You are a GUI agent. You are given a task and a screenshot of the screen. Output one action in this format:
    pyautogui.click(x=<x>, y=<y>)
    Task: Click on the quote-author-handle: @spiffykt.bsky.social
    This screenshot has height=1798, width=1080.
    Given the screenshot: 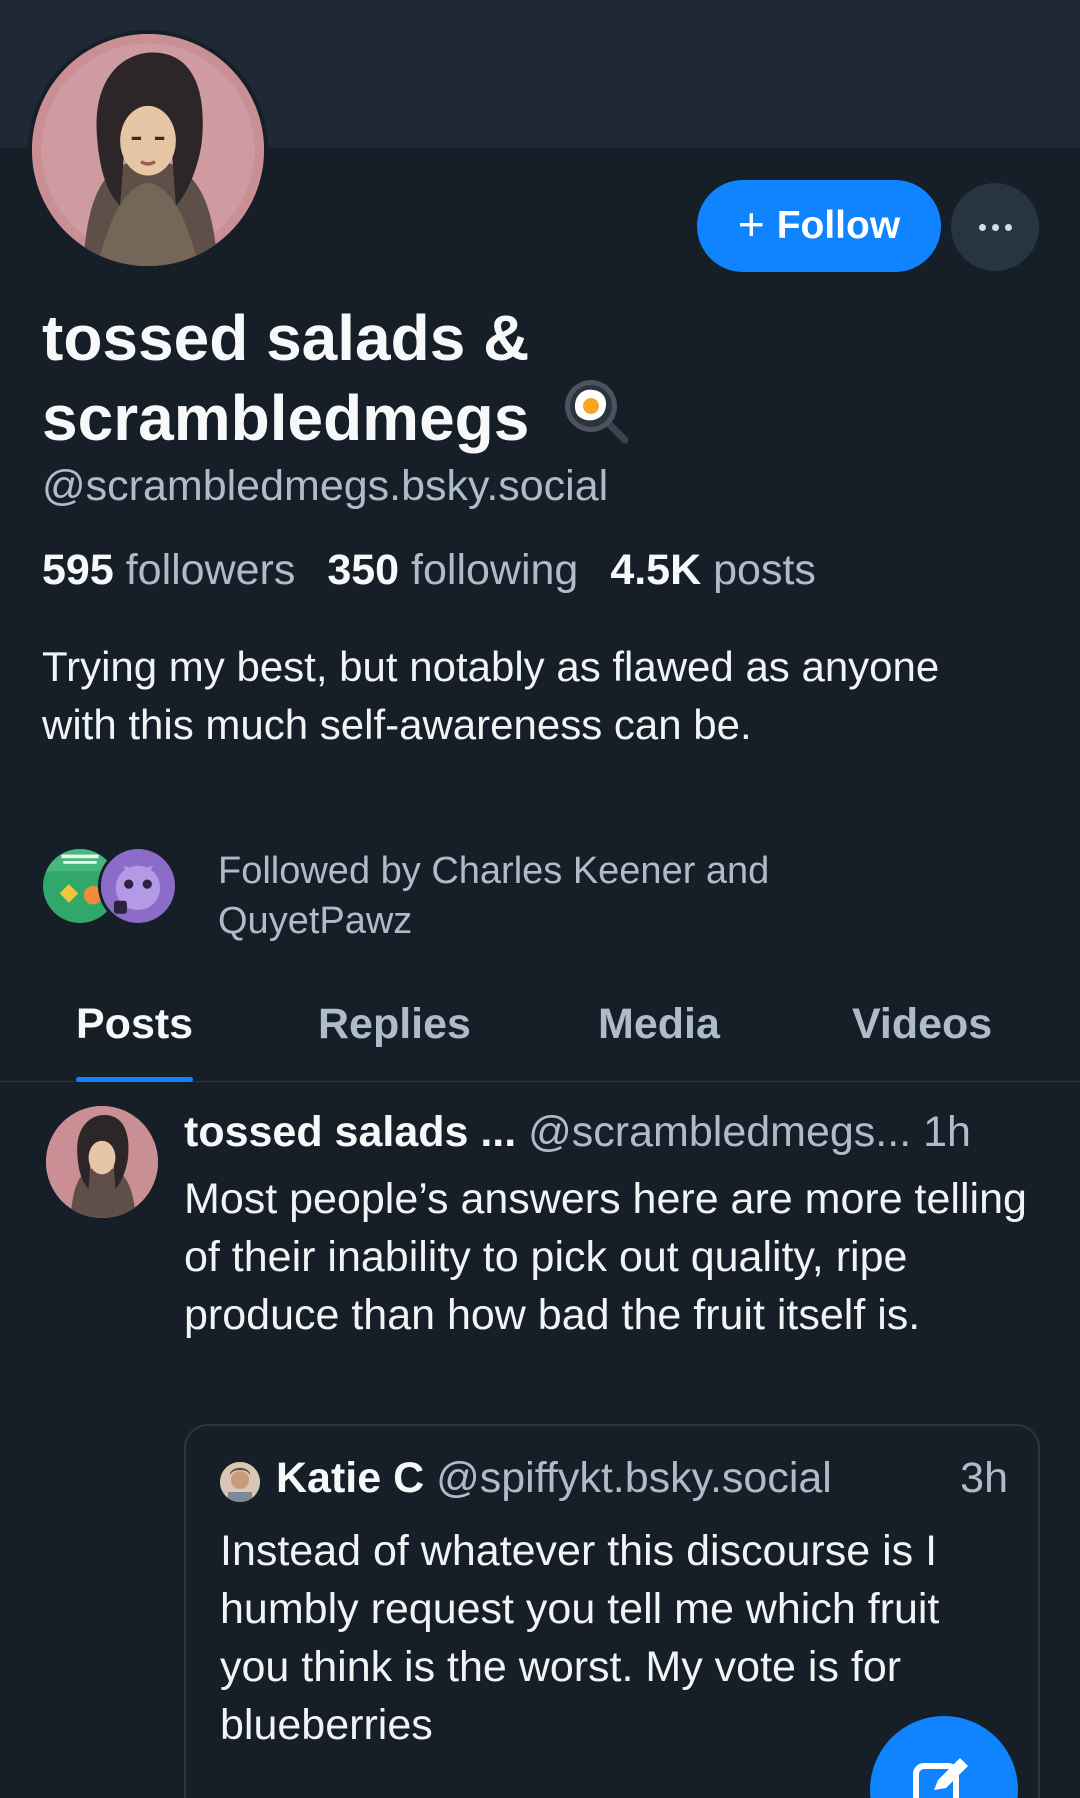 What is the action you would take?
    pyautogui.click(x=634, y=1478)
    